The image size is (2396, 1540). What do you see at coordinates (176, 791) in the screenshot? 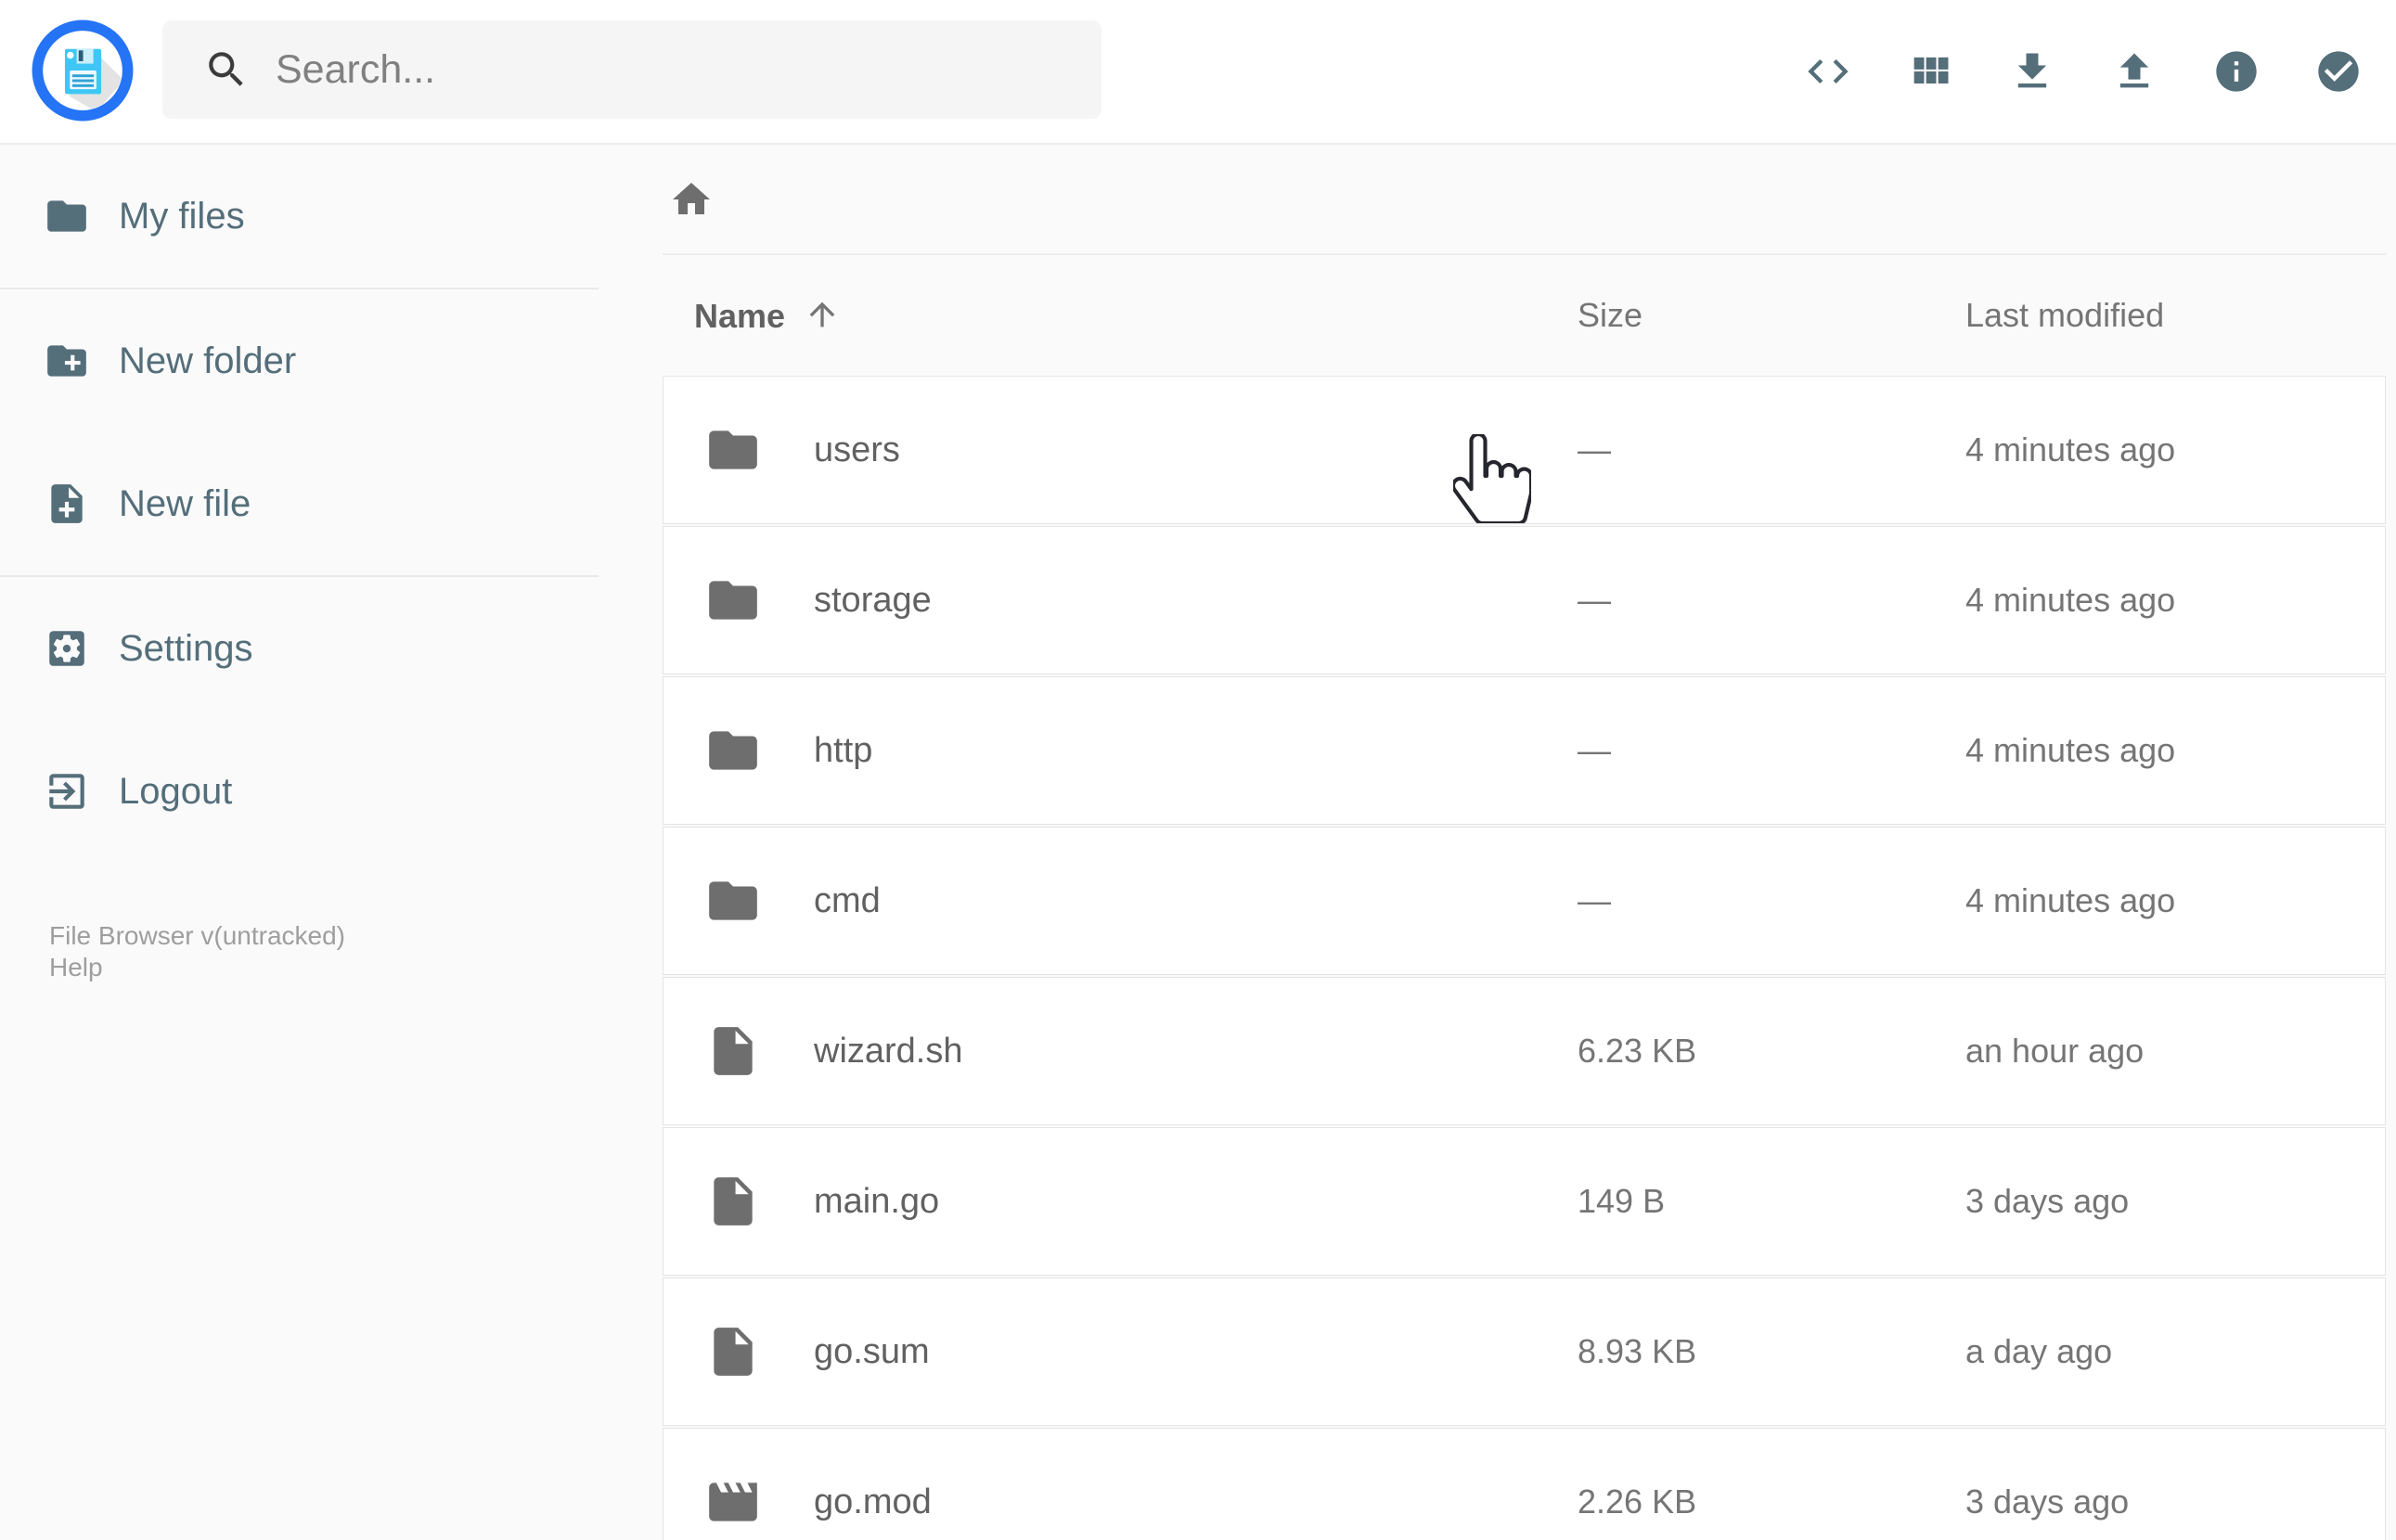
I see `sidebar-item-label: Logout` at bounding box center [176, 791].